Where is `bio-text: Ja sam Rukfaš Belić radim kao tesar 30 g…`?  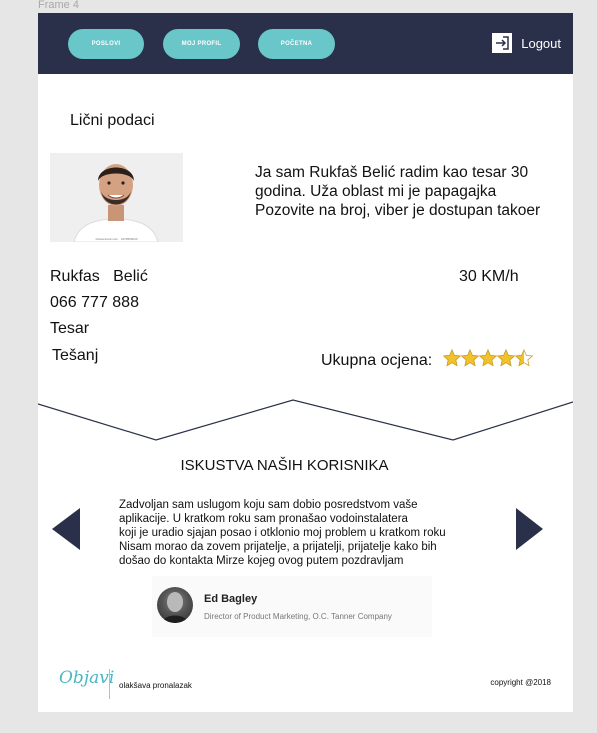 bio-text: Ja sam Rukfaš Belić radim kao tesar 30 g… is located at coordinates (398, 191).